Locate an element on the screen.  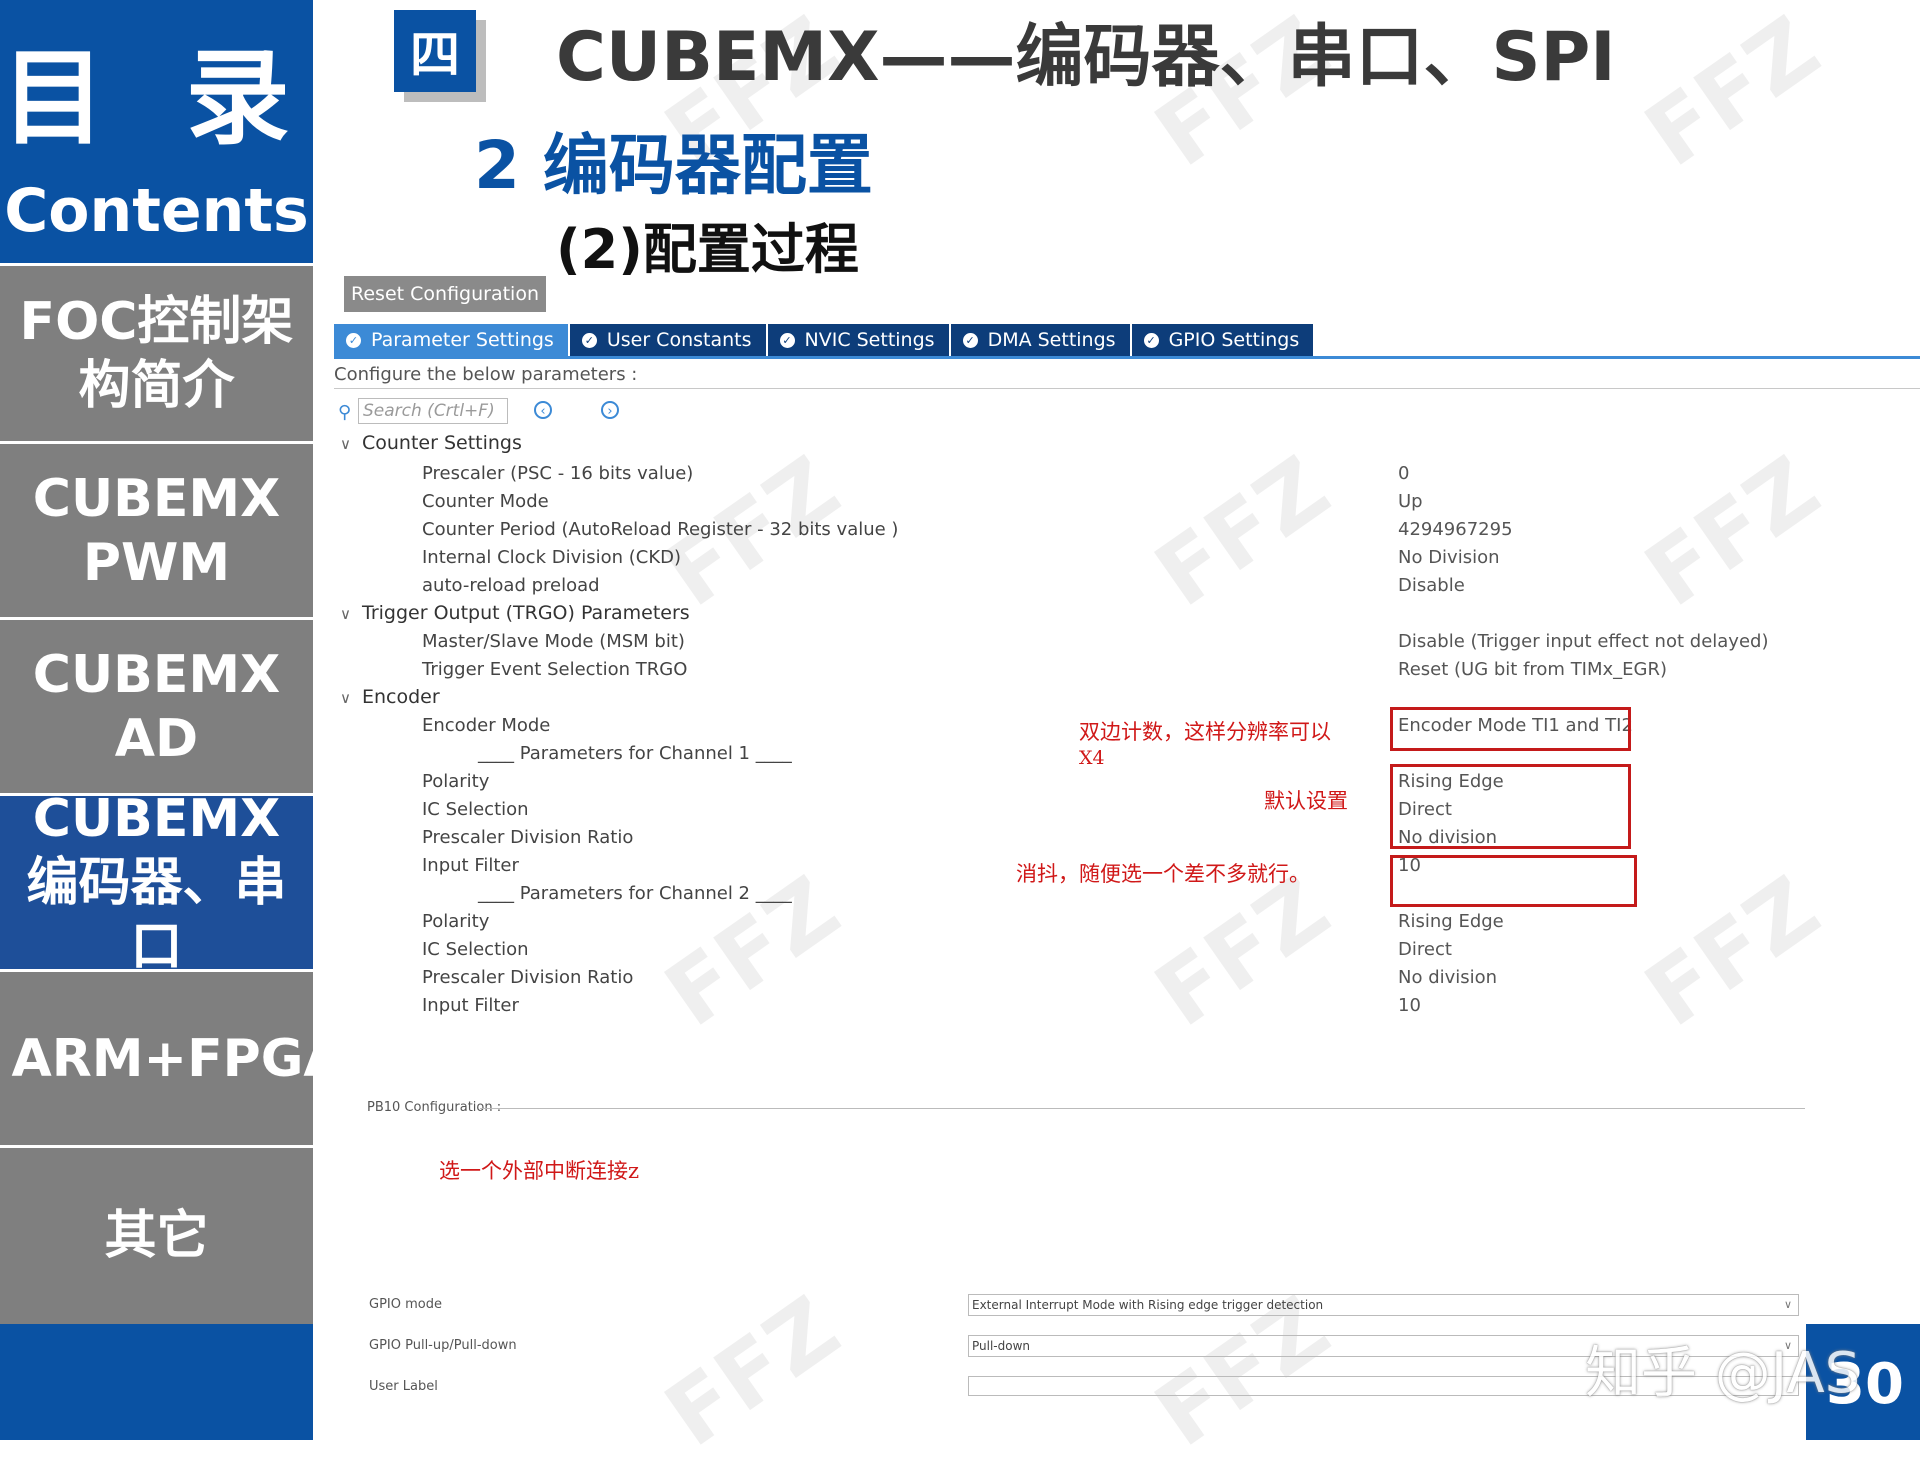
next-result-icon: › is located at coordinates (610, 410).